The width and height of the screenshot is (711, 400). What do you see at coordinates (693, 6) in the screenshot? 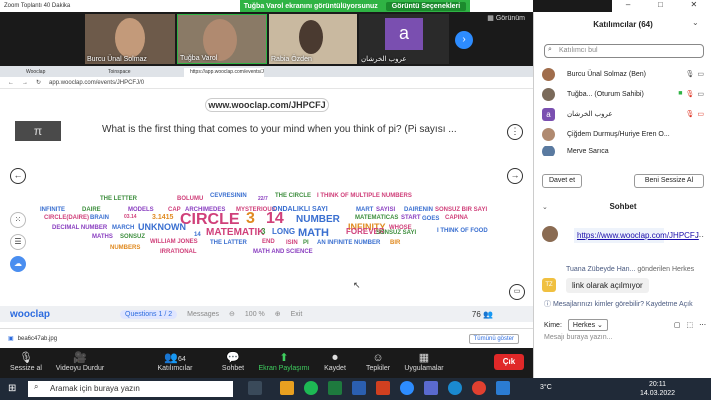
I see `close-icon: ✕` at bounding box center [693, 6].